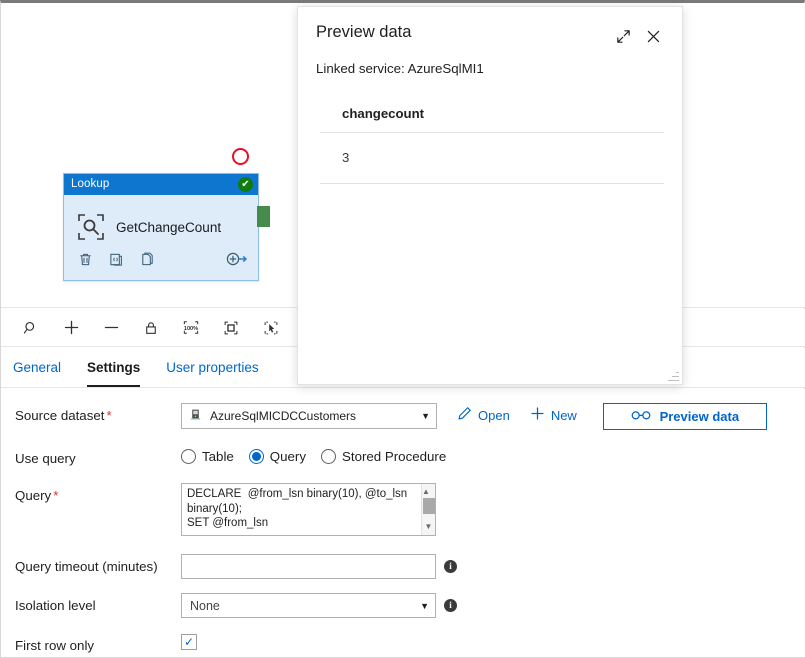 The height and width of the screenshot is (658, 805). Describe the element at coordinates (86, 566) in the screenshot. I see `query-timeout-label: Query timeout (minutes)` at that location.